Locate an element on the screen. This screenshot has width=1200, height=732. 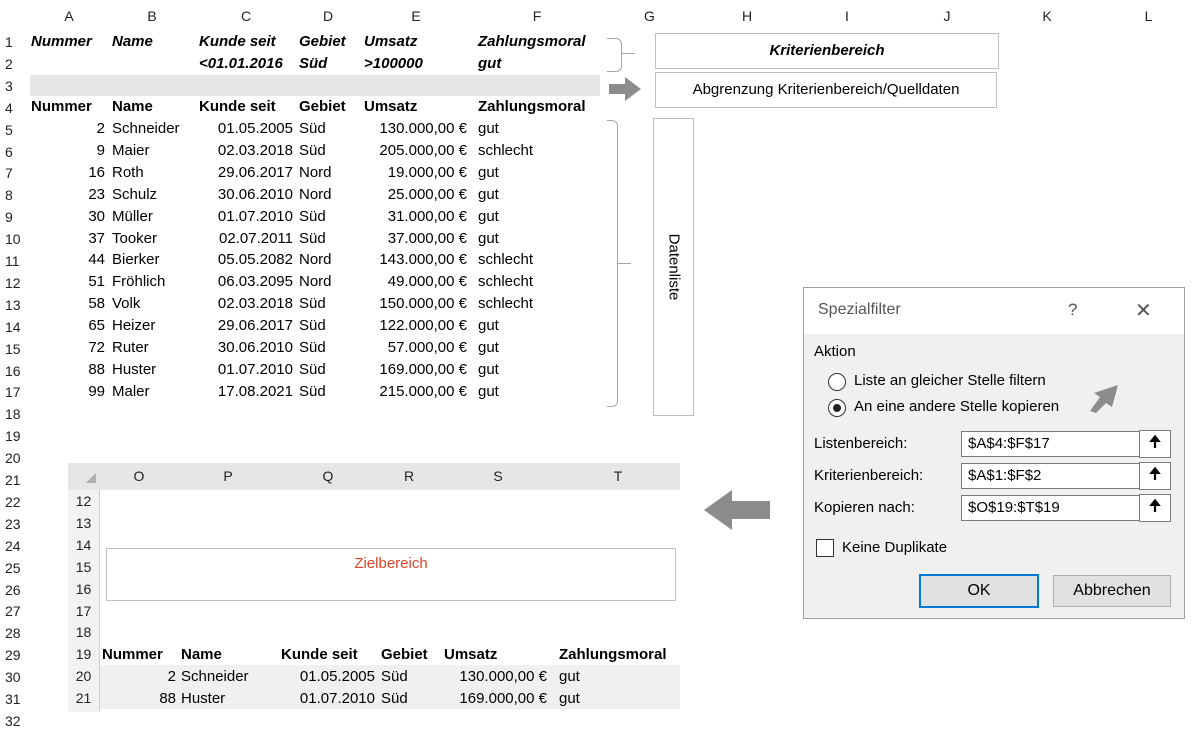
target-row-header: 14 is located at coordinates (83, 545).